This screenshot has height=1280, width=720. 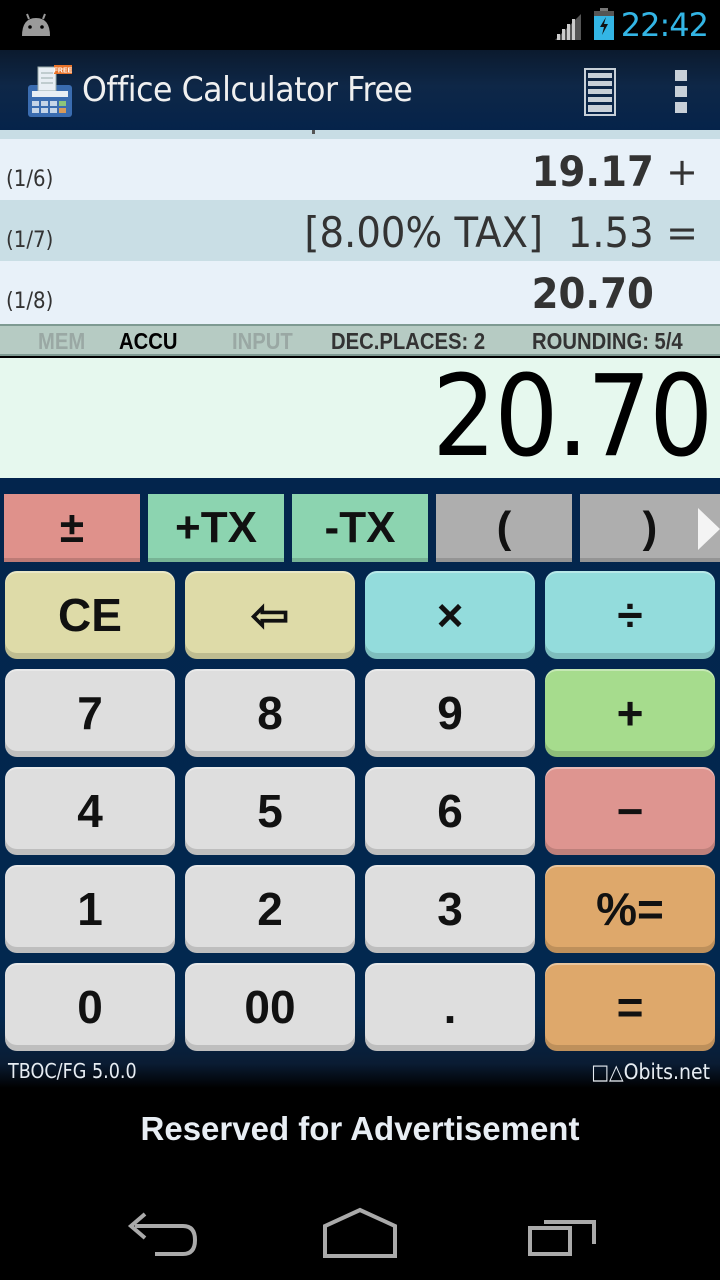 What do you see at coordinates (630, 615) in the screenshot?
I see `divide-button: ÷` at bounding box center [630, 615].